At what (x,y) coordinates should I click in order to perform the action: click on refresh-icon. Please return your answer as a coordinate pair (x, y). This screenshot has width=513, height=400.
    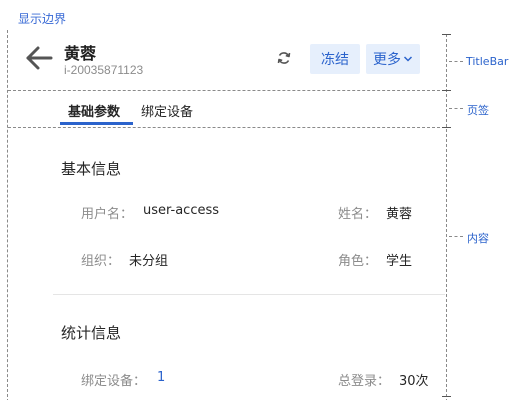
    Looking at the image, I should click on (284, 58).